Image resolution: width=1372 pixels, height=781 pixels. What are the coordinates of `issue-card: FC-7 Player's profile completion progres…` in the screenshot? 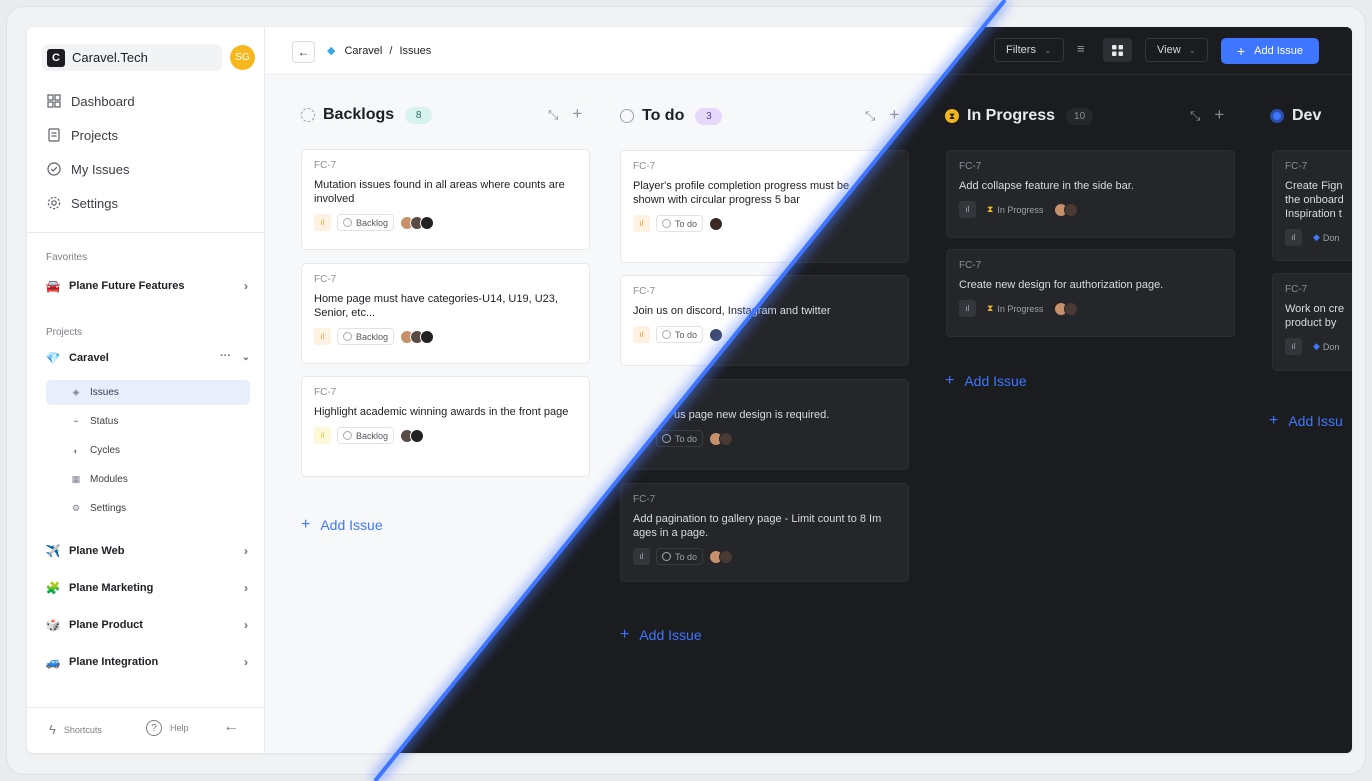 It's located at (764, 206).